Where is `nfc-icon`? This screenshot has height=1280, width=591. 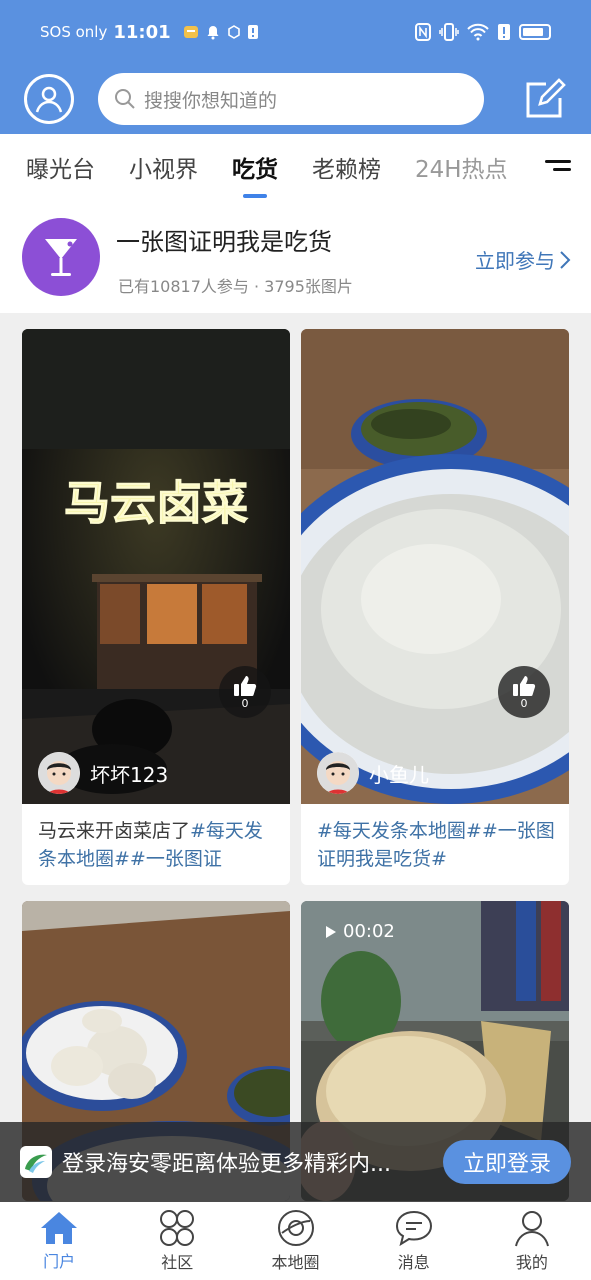 nfc-icon is located at coordinates (423, 32).